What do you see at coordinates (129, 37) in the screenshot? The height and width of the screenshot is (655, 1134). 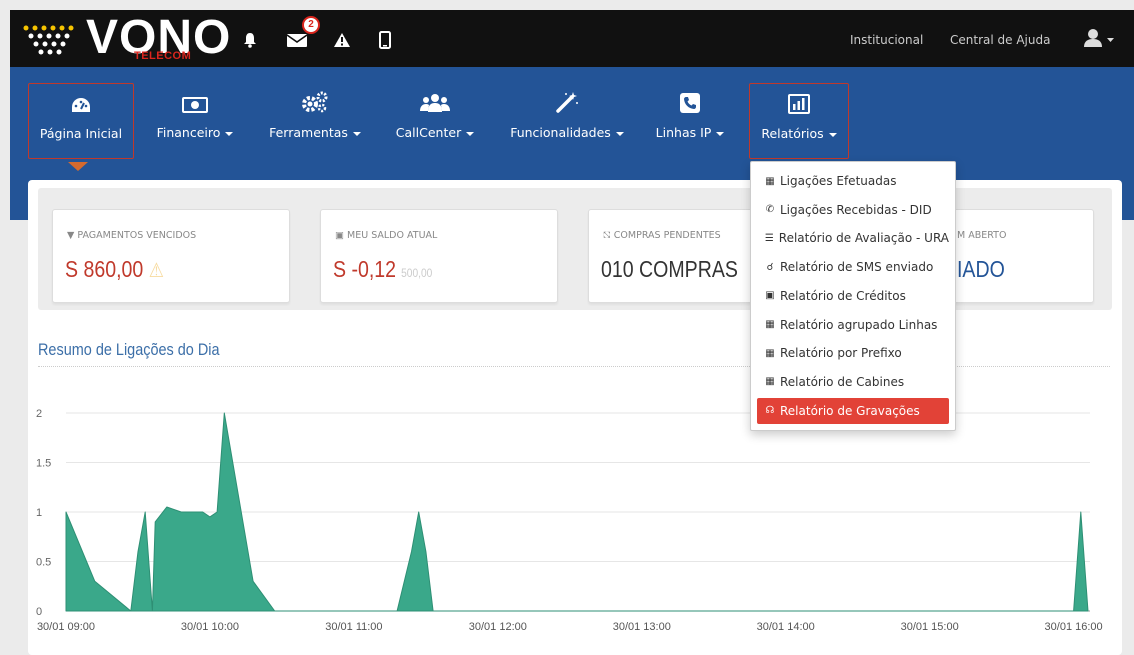 I see `vono-logo: VONO TELECOM` at bounding box center [129, 37].